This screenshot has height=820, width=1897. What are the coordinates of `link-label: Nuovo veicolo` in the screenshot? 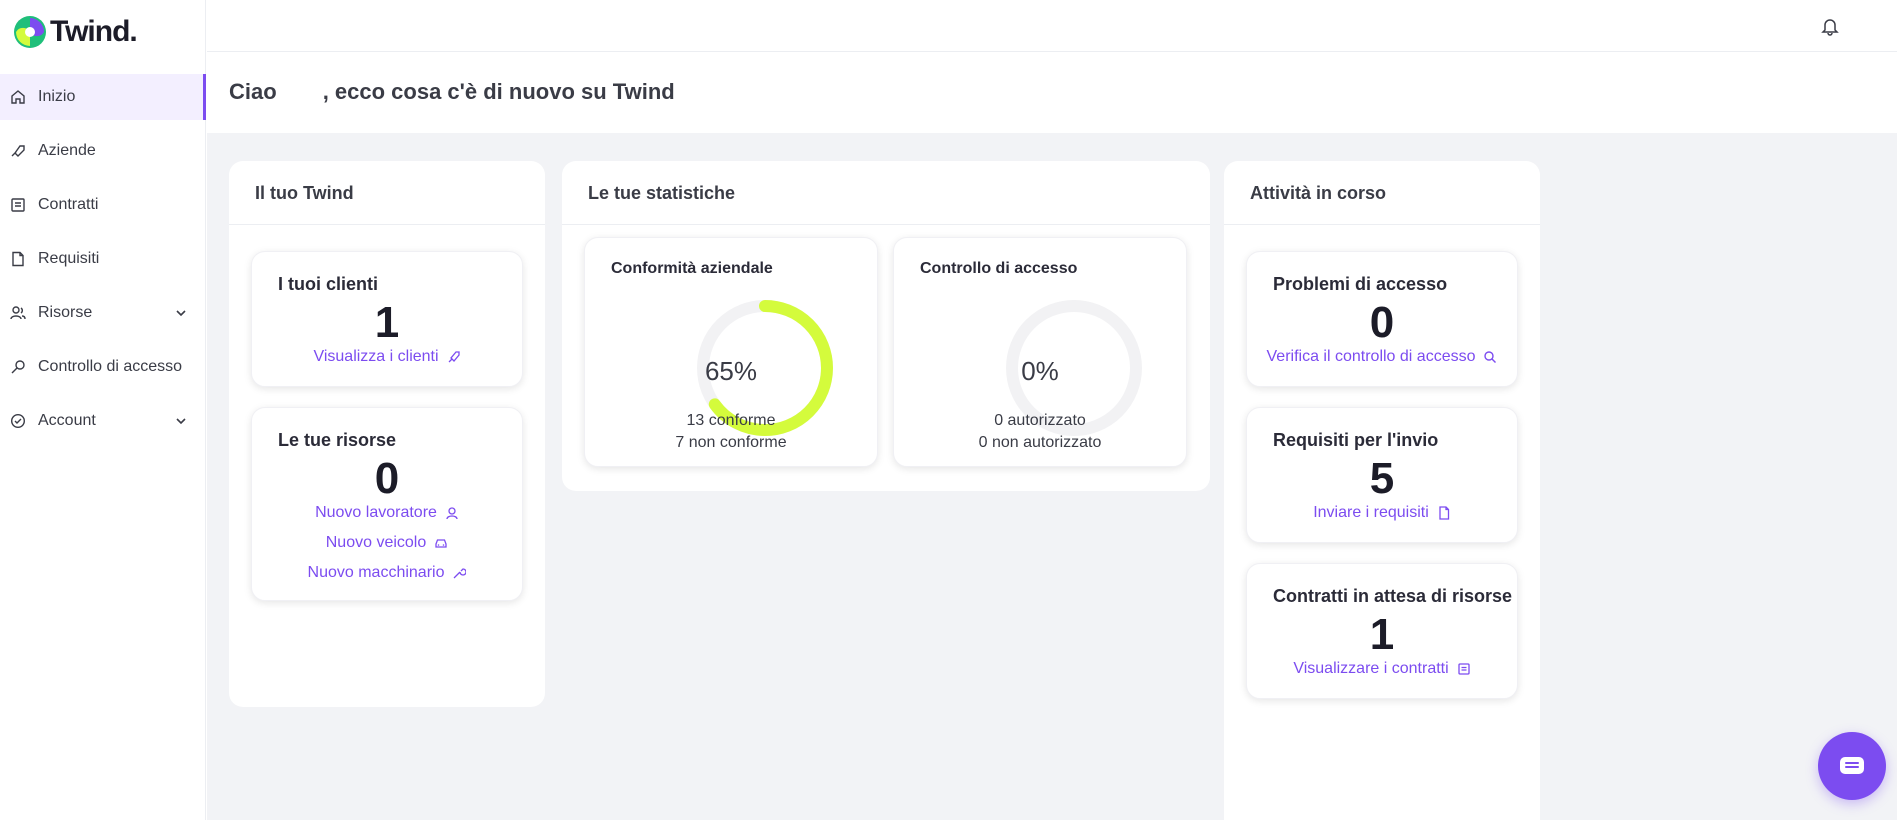 It's located at (376, 542).